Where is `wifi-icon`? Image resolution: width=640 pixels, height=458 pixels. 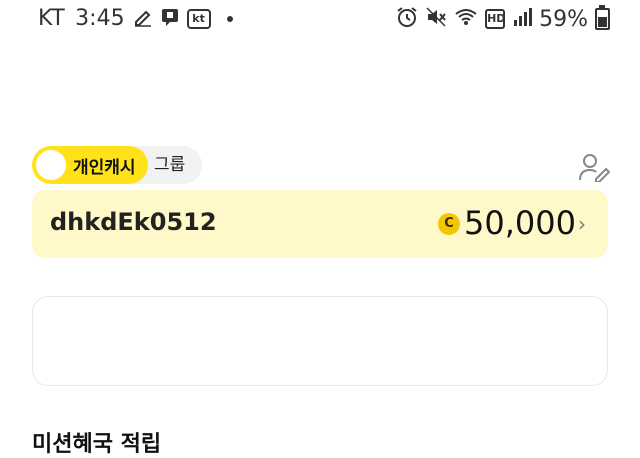 wifi-icon is located at coordinates (466, 19).